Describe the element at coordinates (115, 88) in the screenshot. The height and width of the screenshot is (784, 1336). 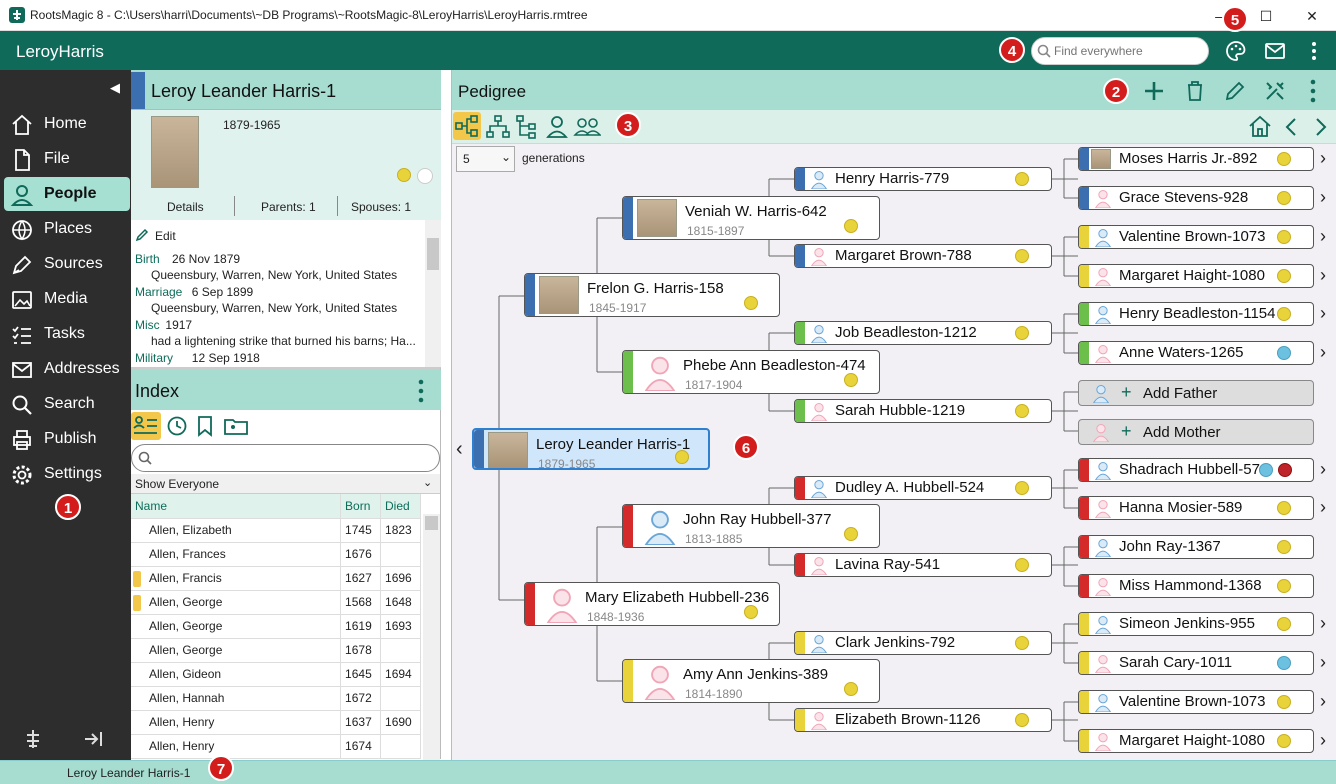
I see `collapse-sidebar-icon: ◀` at that location.